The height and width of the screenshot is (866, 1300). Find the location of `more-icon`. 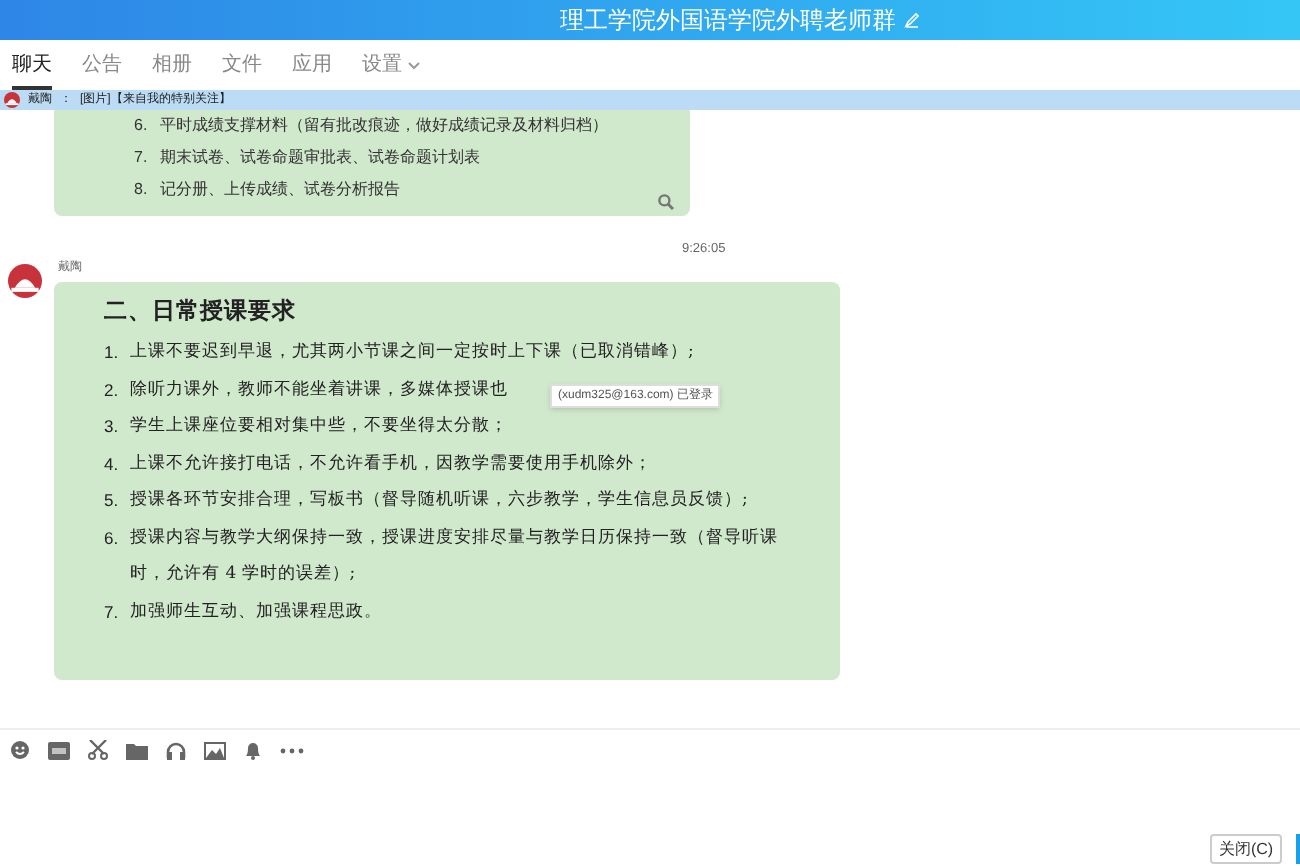

more-icon is located at coordinates (292, 750).